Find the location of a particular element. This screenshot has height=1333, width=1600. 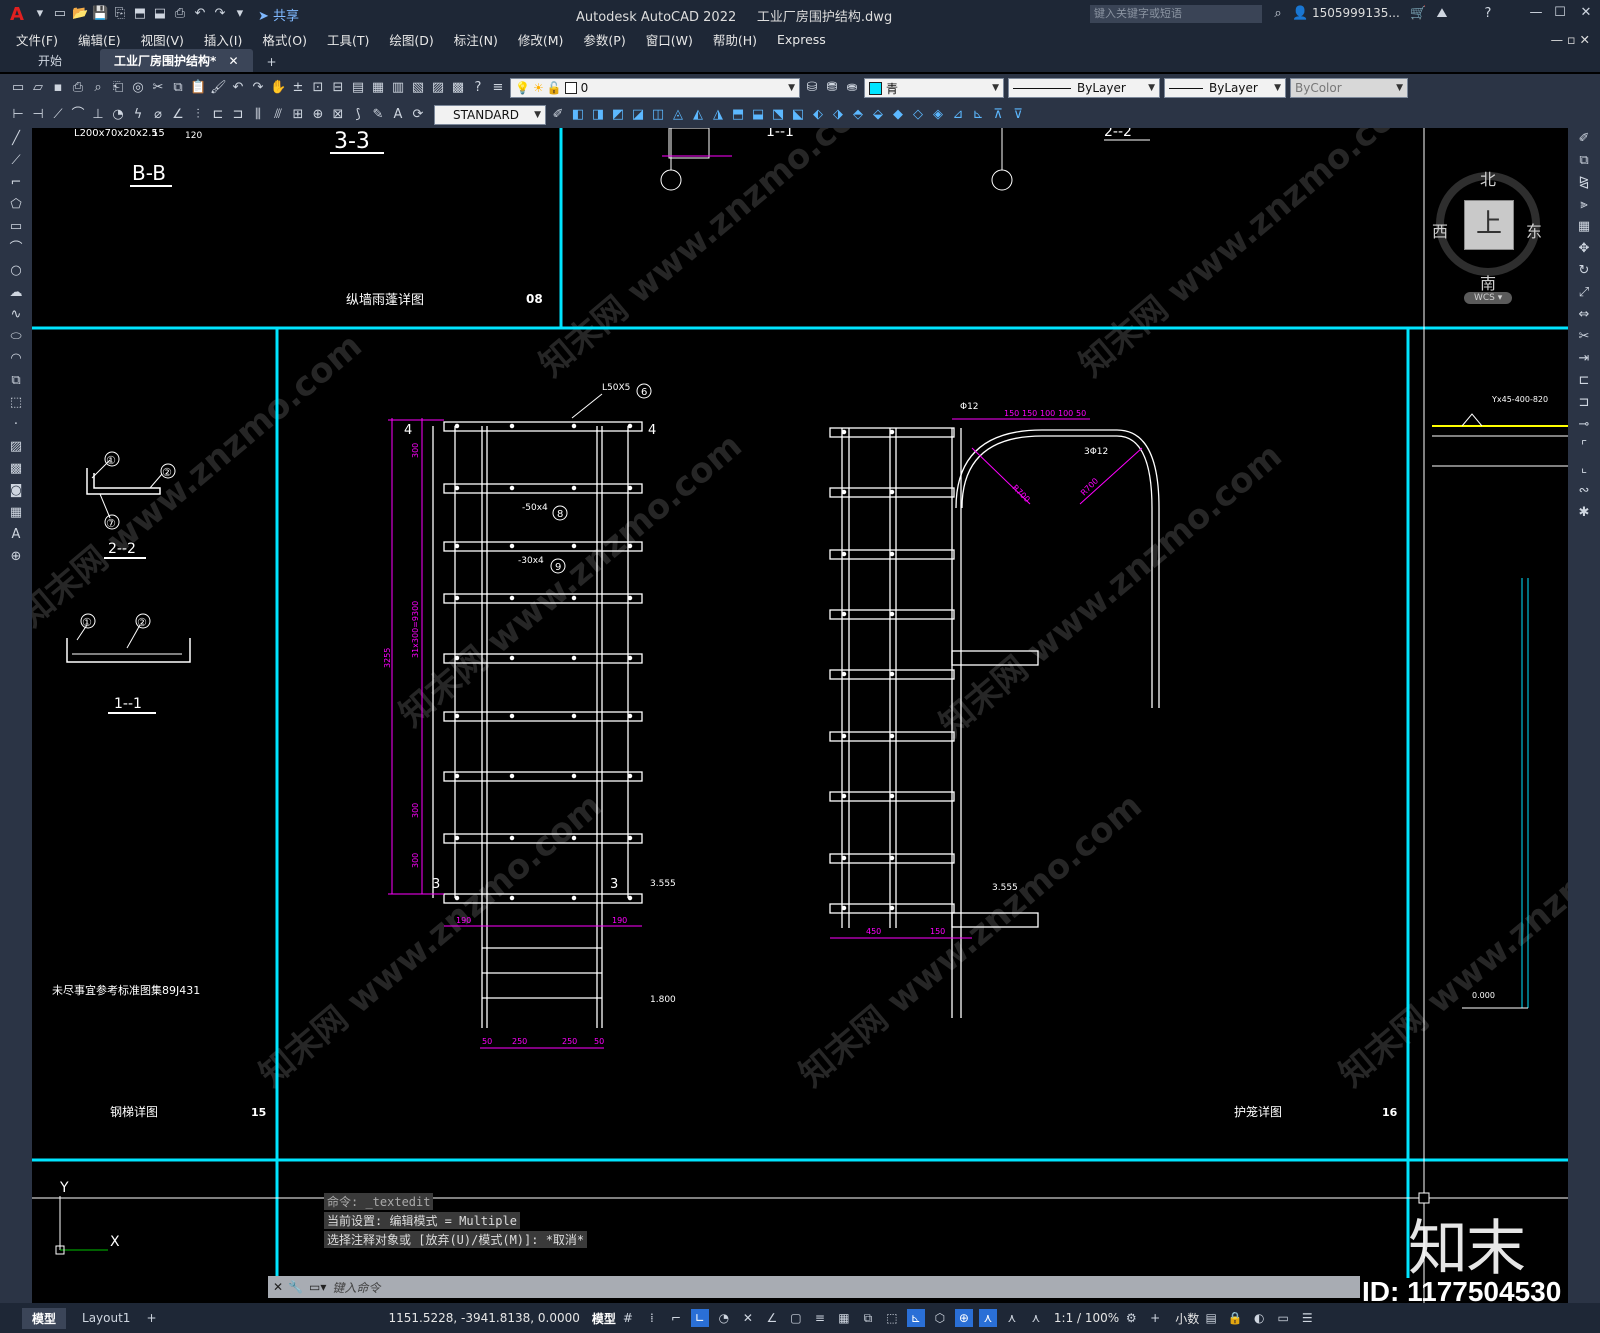

join-icon: ⊸ is located at coordinates (1584, 425).